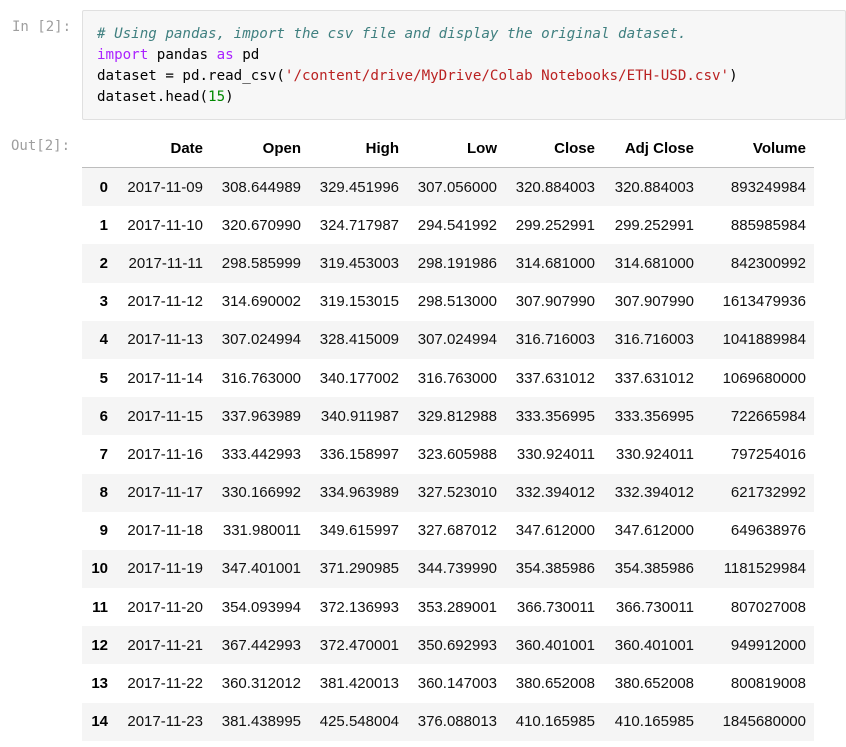  What do you see at coordinates (654, 302) in the screenshot?
I see `adj-close-cell: 307.907990` at bounding box center [654, 302].